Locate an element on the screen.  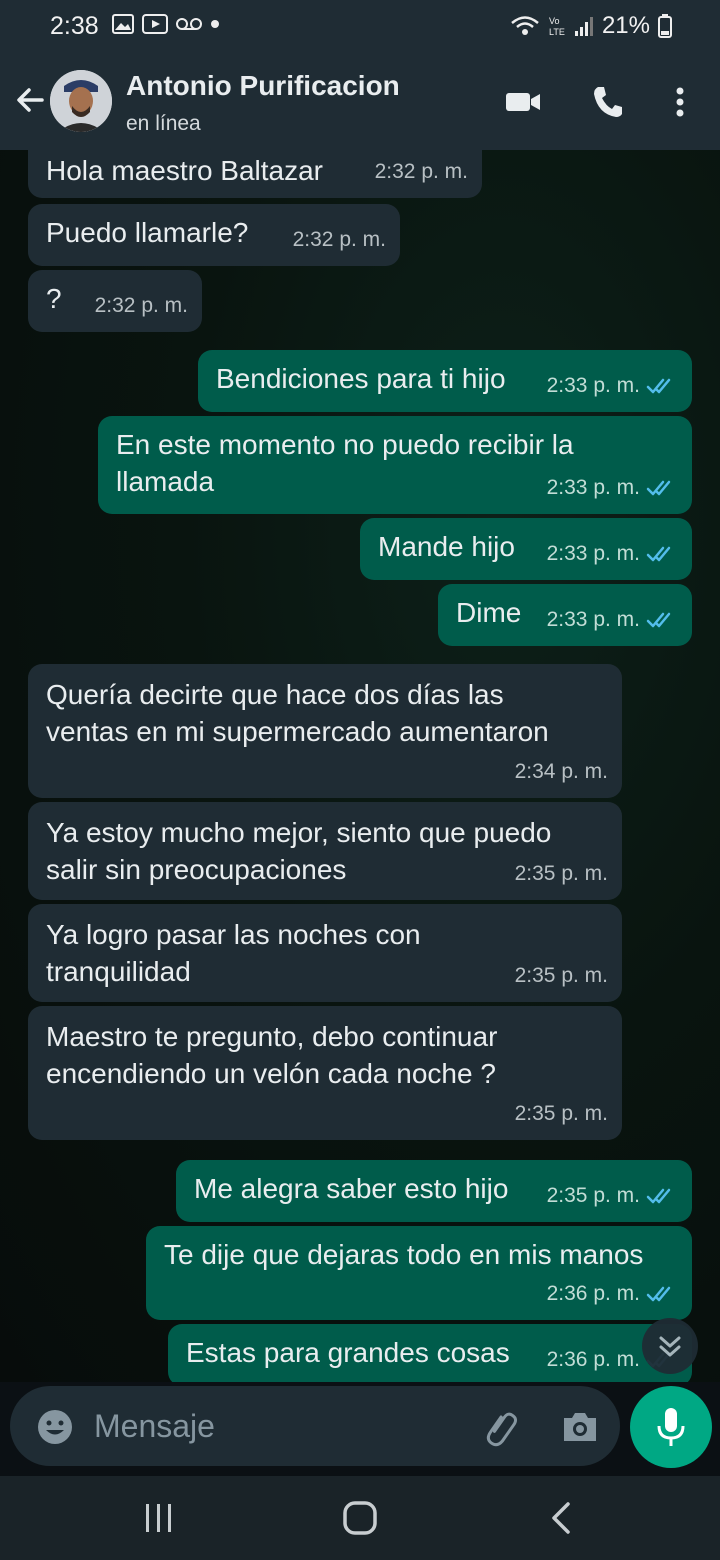
avatar is located at coordinates (81, 101).